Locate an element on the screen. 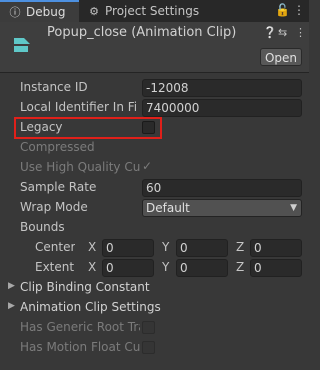 This screenshot has height=370, width=320. sample-rate-row: Sample Rate 60 is located at coordinates (154, 188).